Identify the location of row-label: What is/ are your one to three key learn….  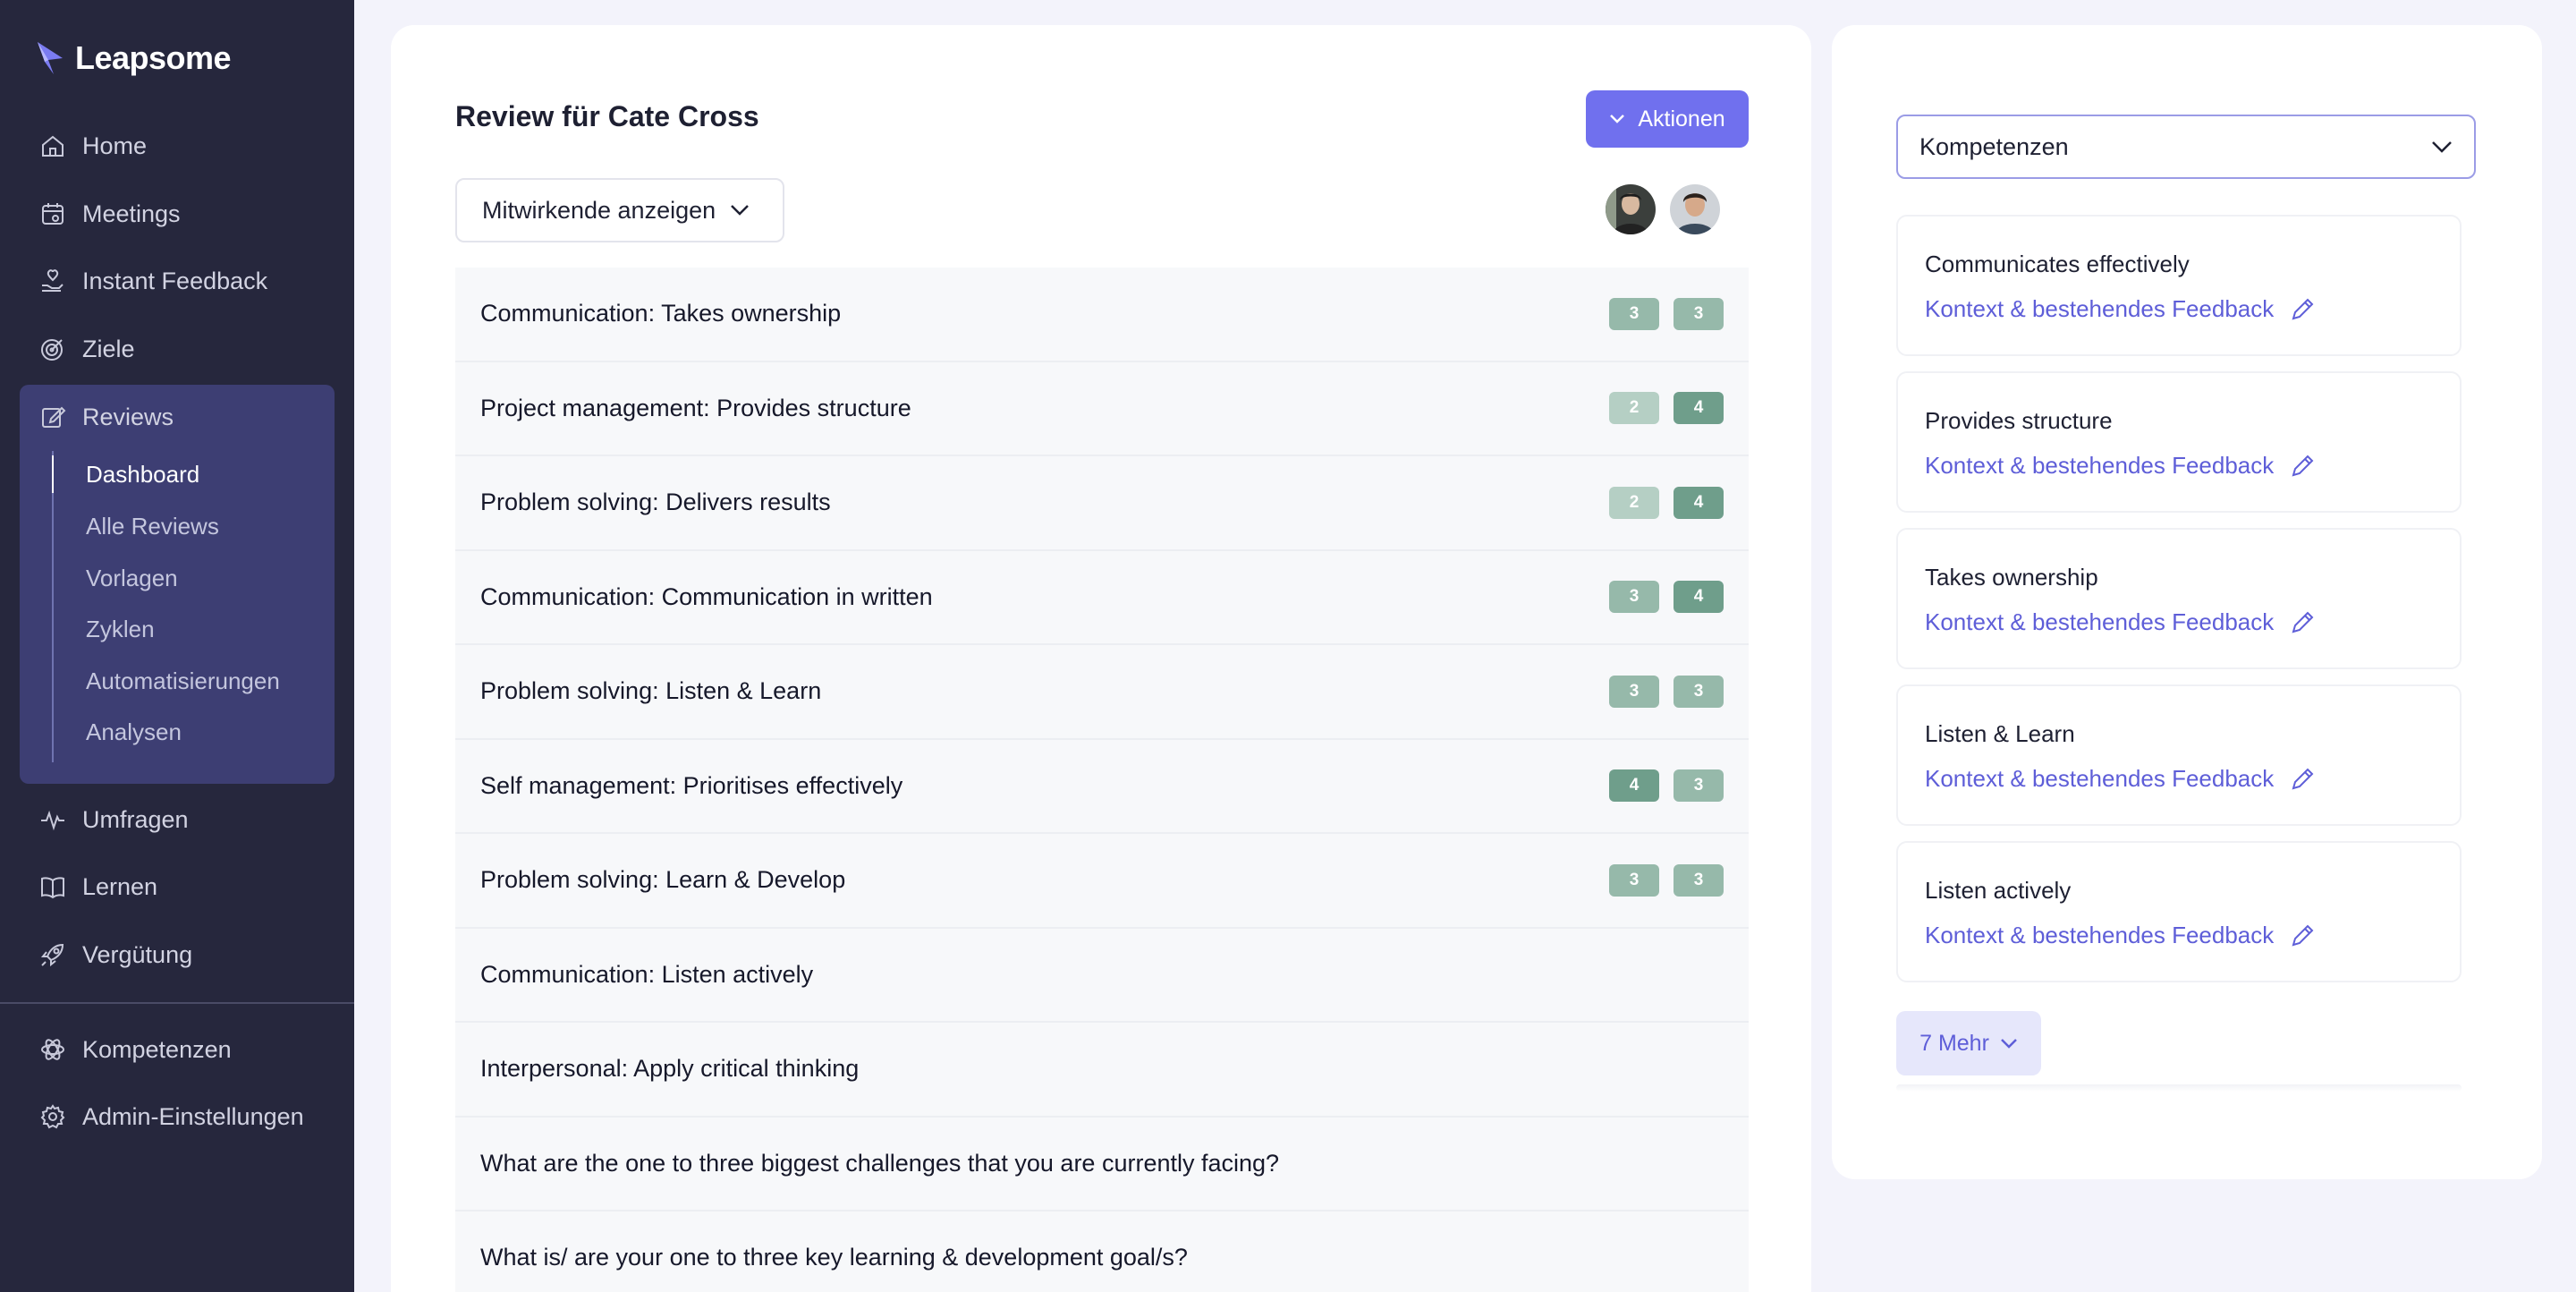
(834, 1257).